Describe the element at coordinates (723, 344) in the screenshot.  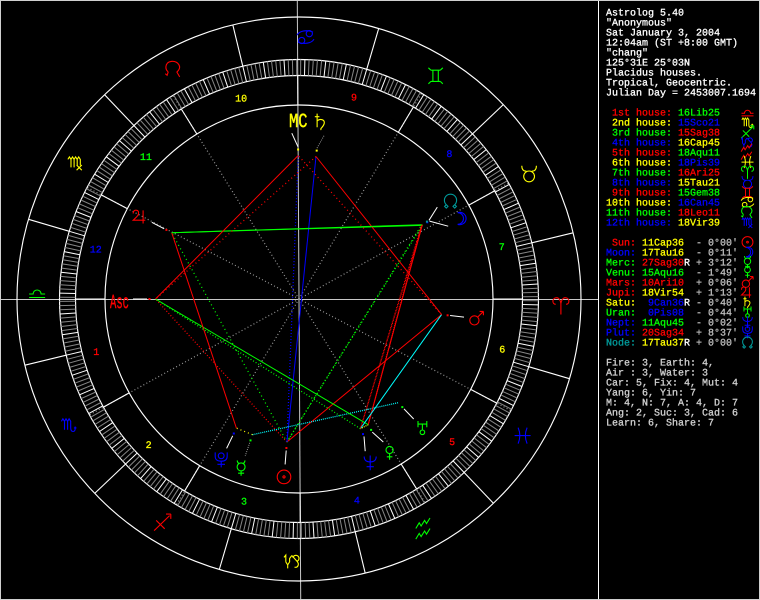
I see `svg-text: 0°00'` at that location.